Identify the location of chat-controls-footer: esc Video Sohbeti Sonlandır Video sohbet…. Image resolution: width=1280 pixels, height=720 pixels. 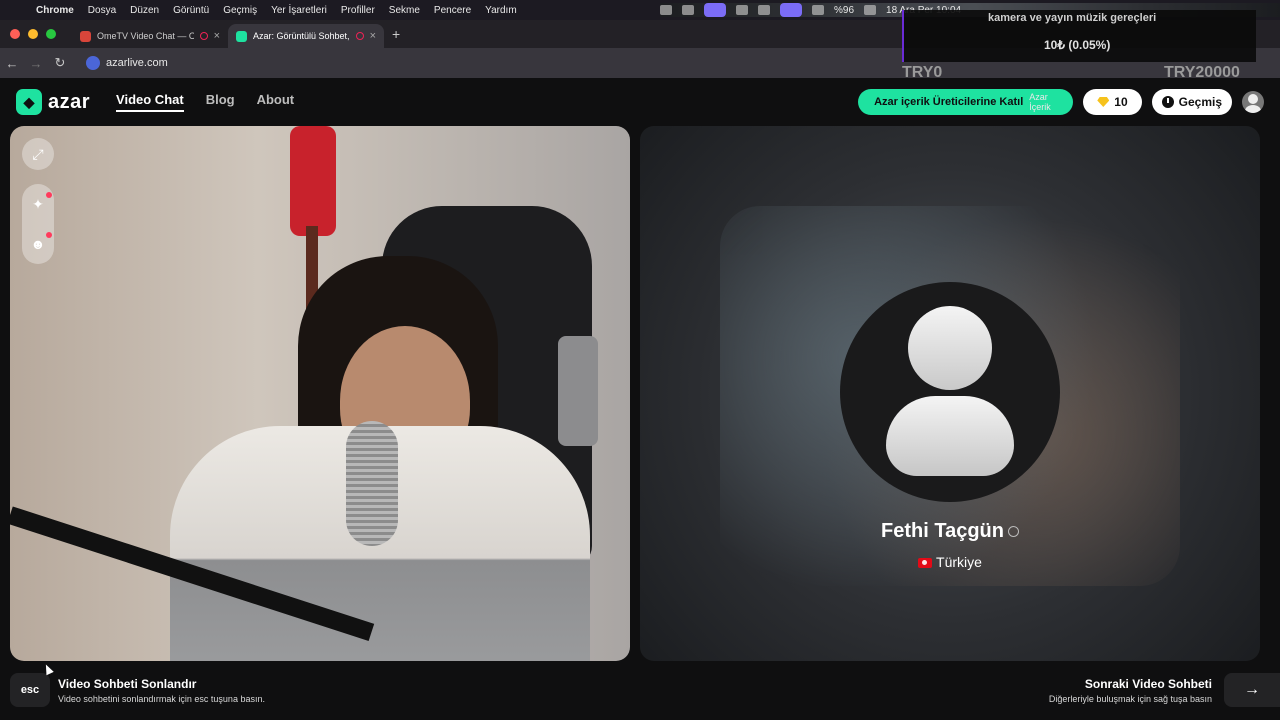
(640, 690).